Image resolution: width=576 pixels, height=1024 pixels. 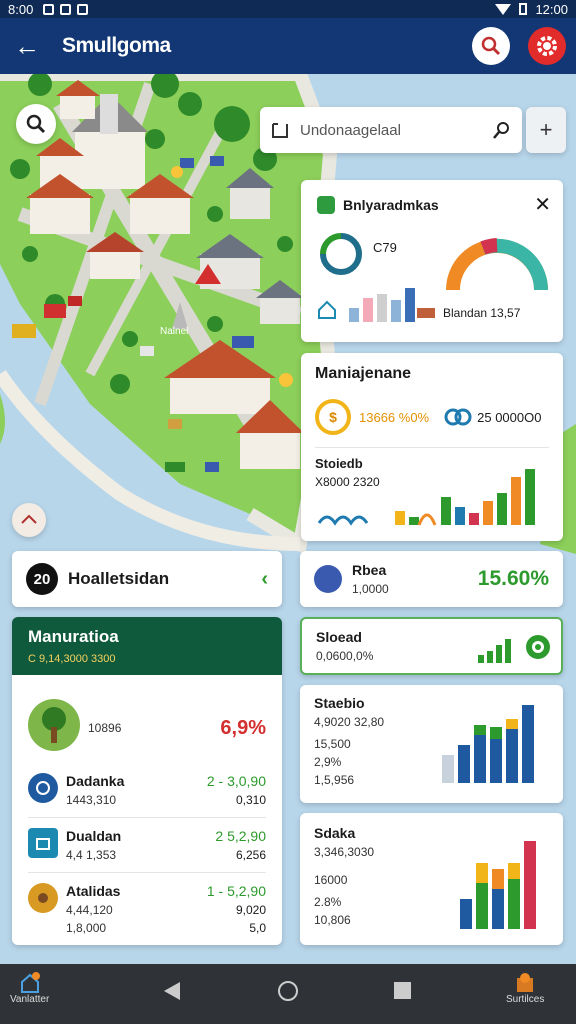 I want to click on back-triangle-icon, so click(x=172, y=991).